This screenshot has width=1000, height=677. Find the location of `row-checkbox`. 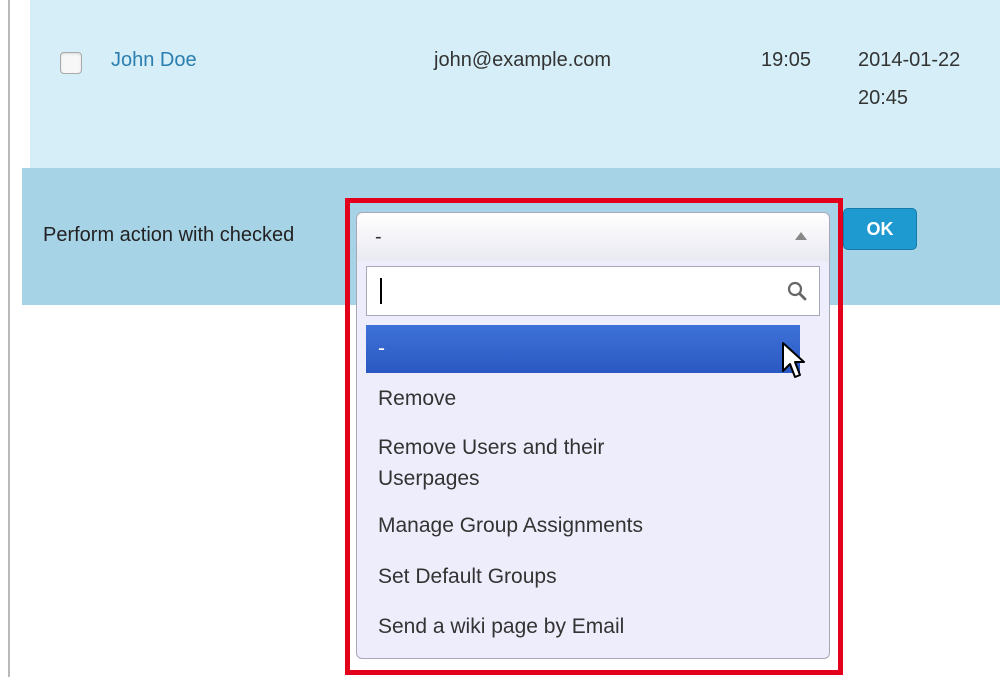

row-checkbox is located at coordinates (71, 63).